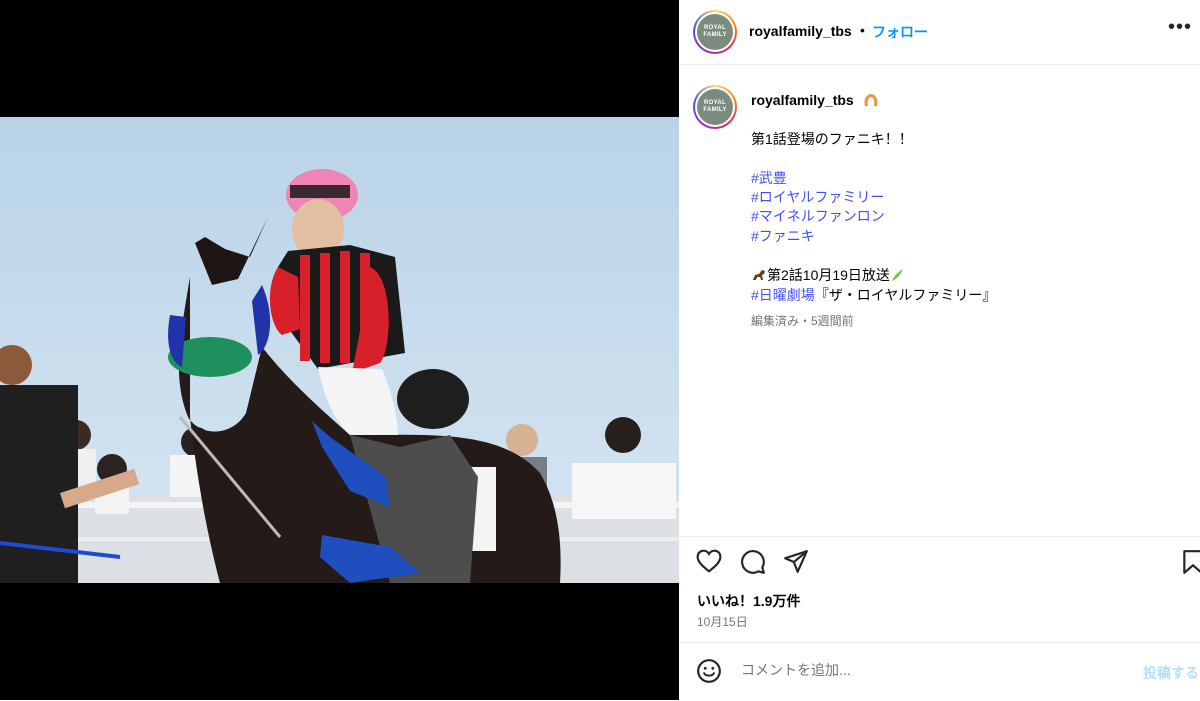 Image resolution: width=1200 pixels, height=701 pixels. Describe the element at coordinates (897, 275) in the screenshot. I see `herb-icon` at that location.